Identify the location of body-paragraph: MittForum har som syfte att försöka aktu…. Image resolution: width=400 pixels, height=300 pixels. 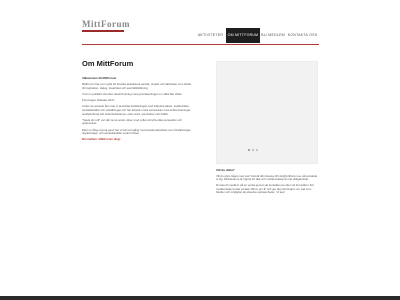
(137, 86).